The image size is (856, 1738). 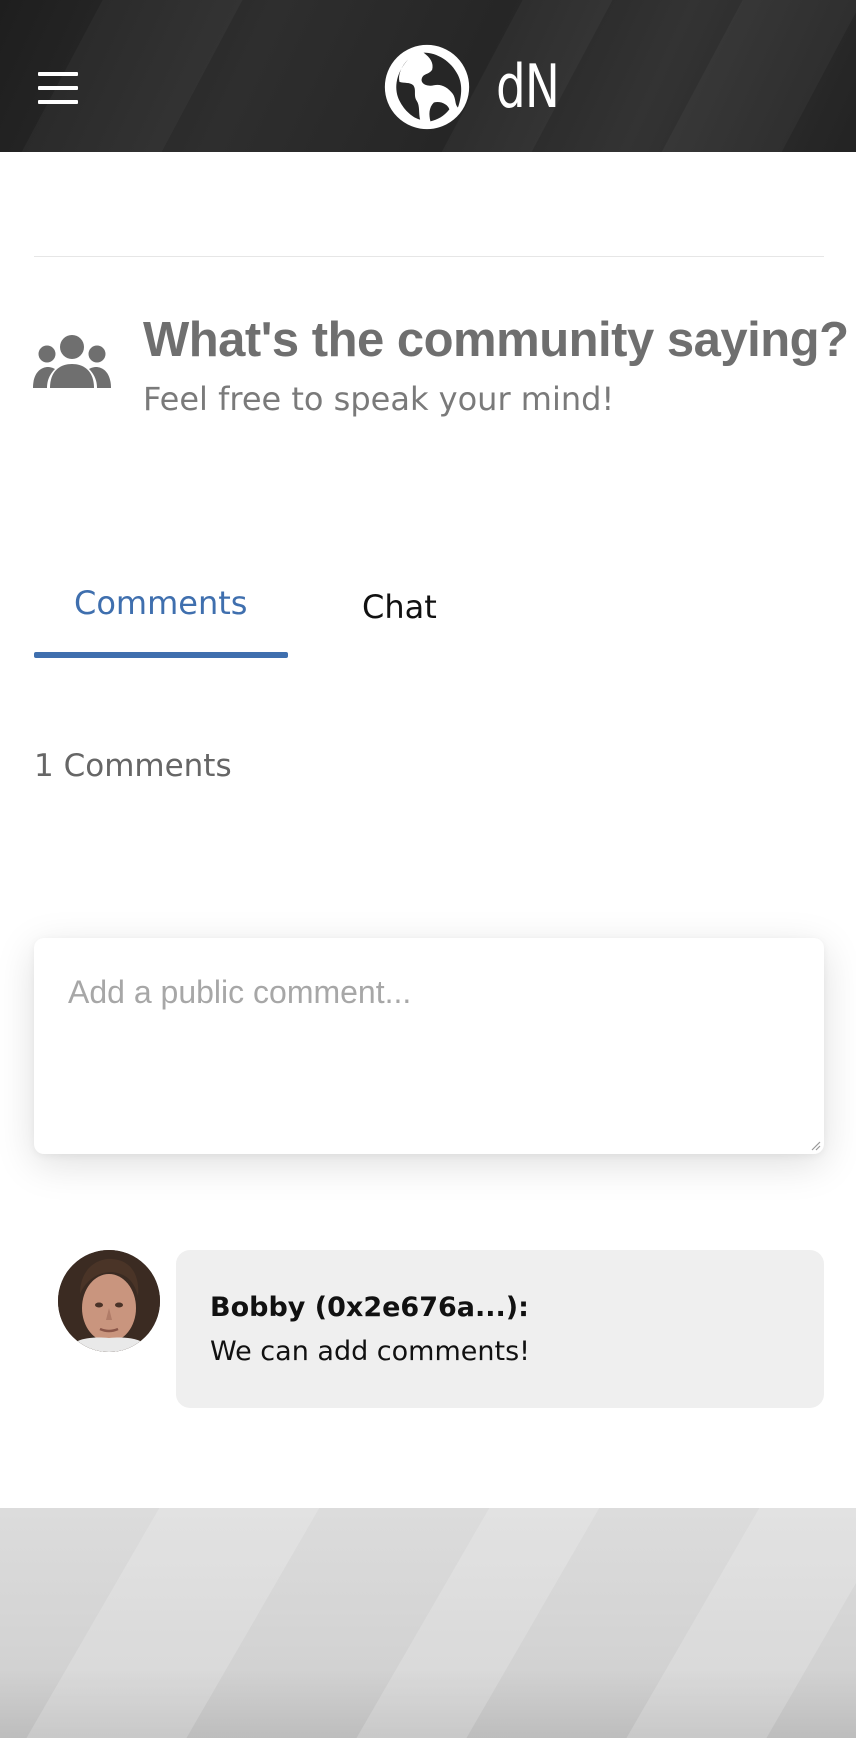 I want to click on app-header: dN, so click(x=428, y=76).